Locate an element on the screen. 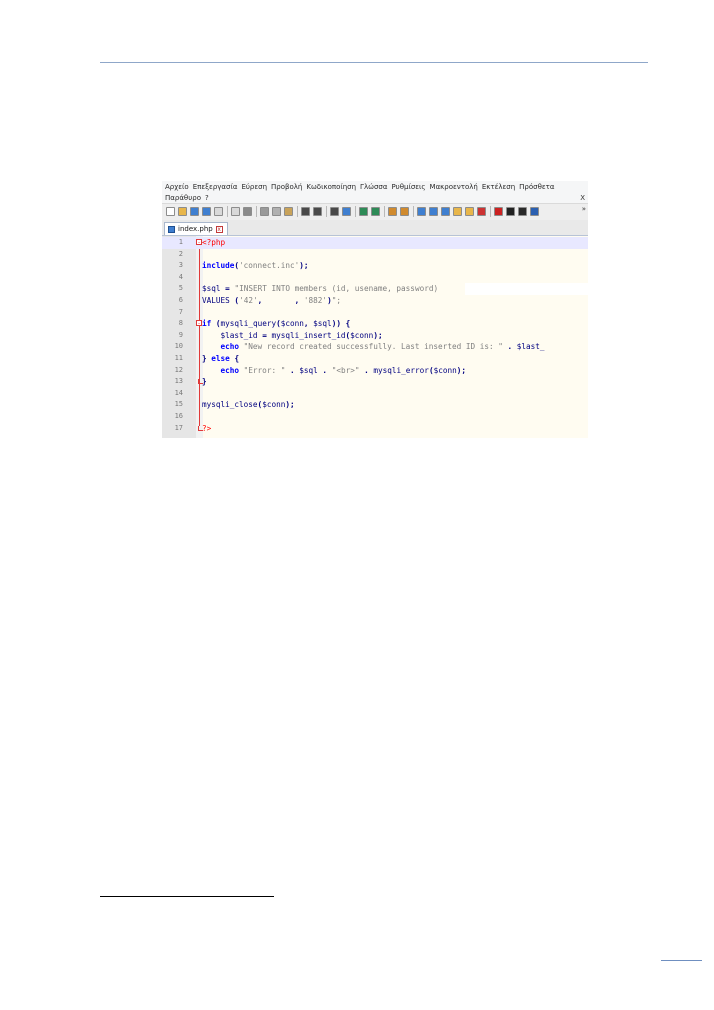 The width and height of the screenshot is (714, 1010). code-line: 13} is located at coordinates (375, 382).